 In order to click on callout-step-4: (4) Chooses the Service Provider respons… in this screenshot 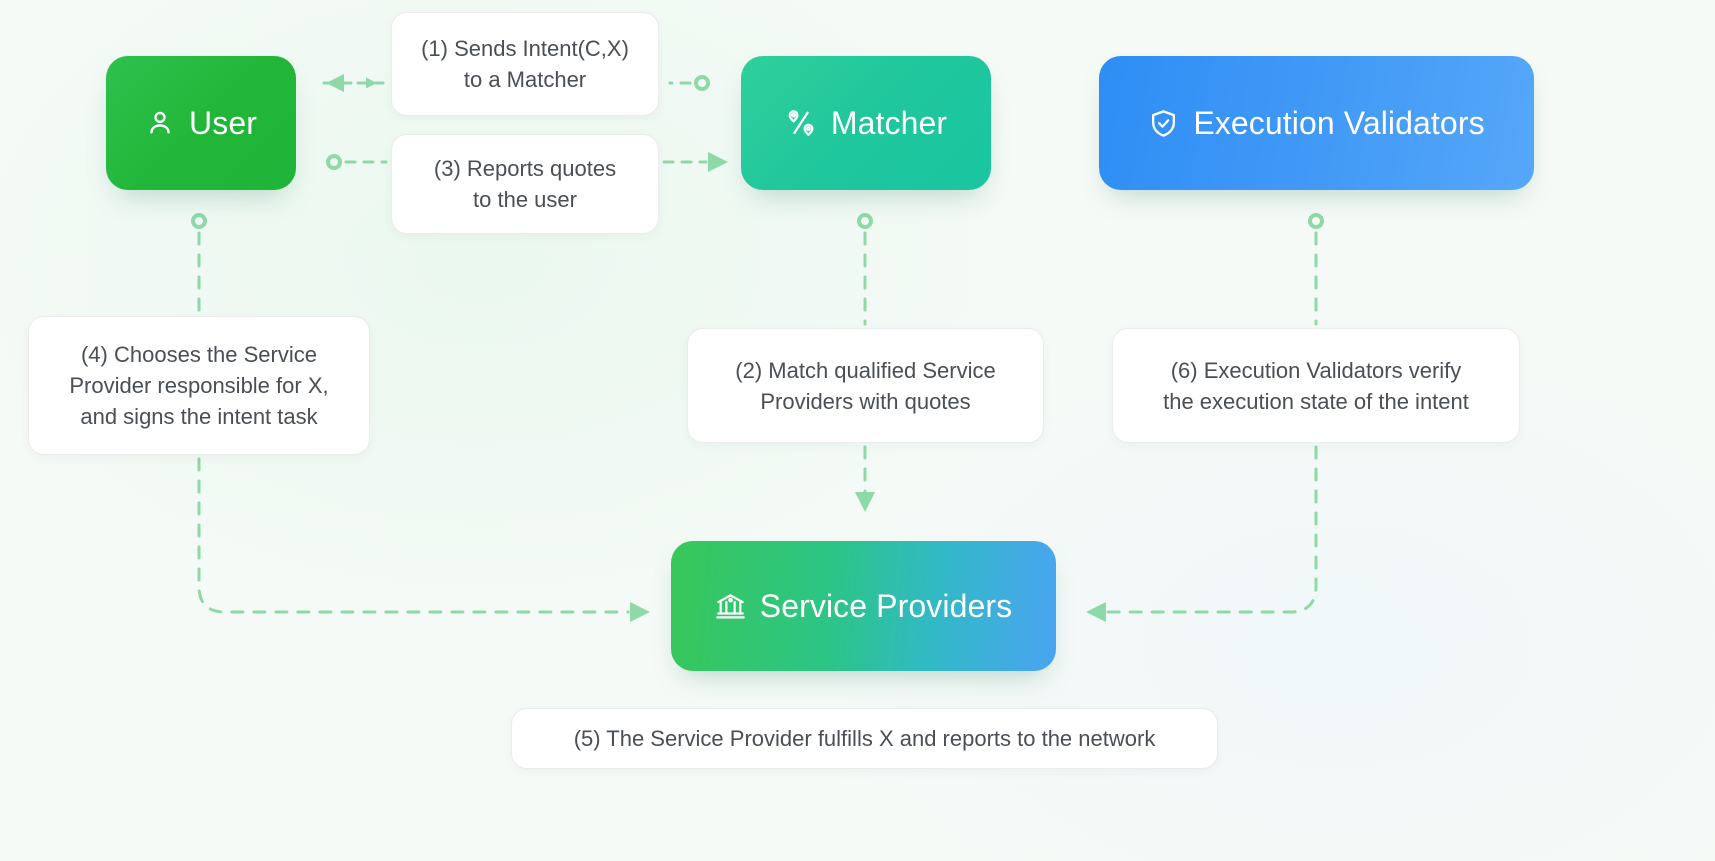, I will do `click(199, 385)`.